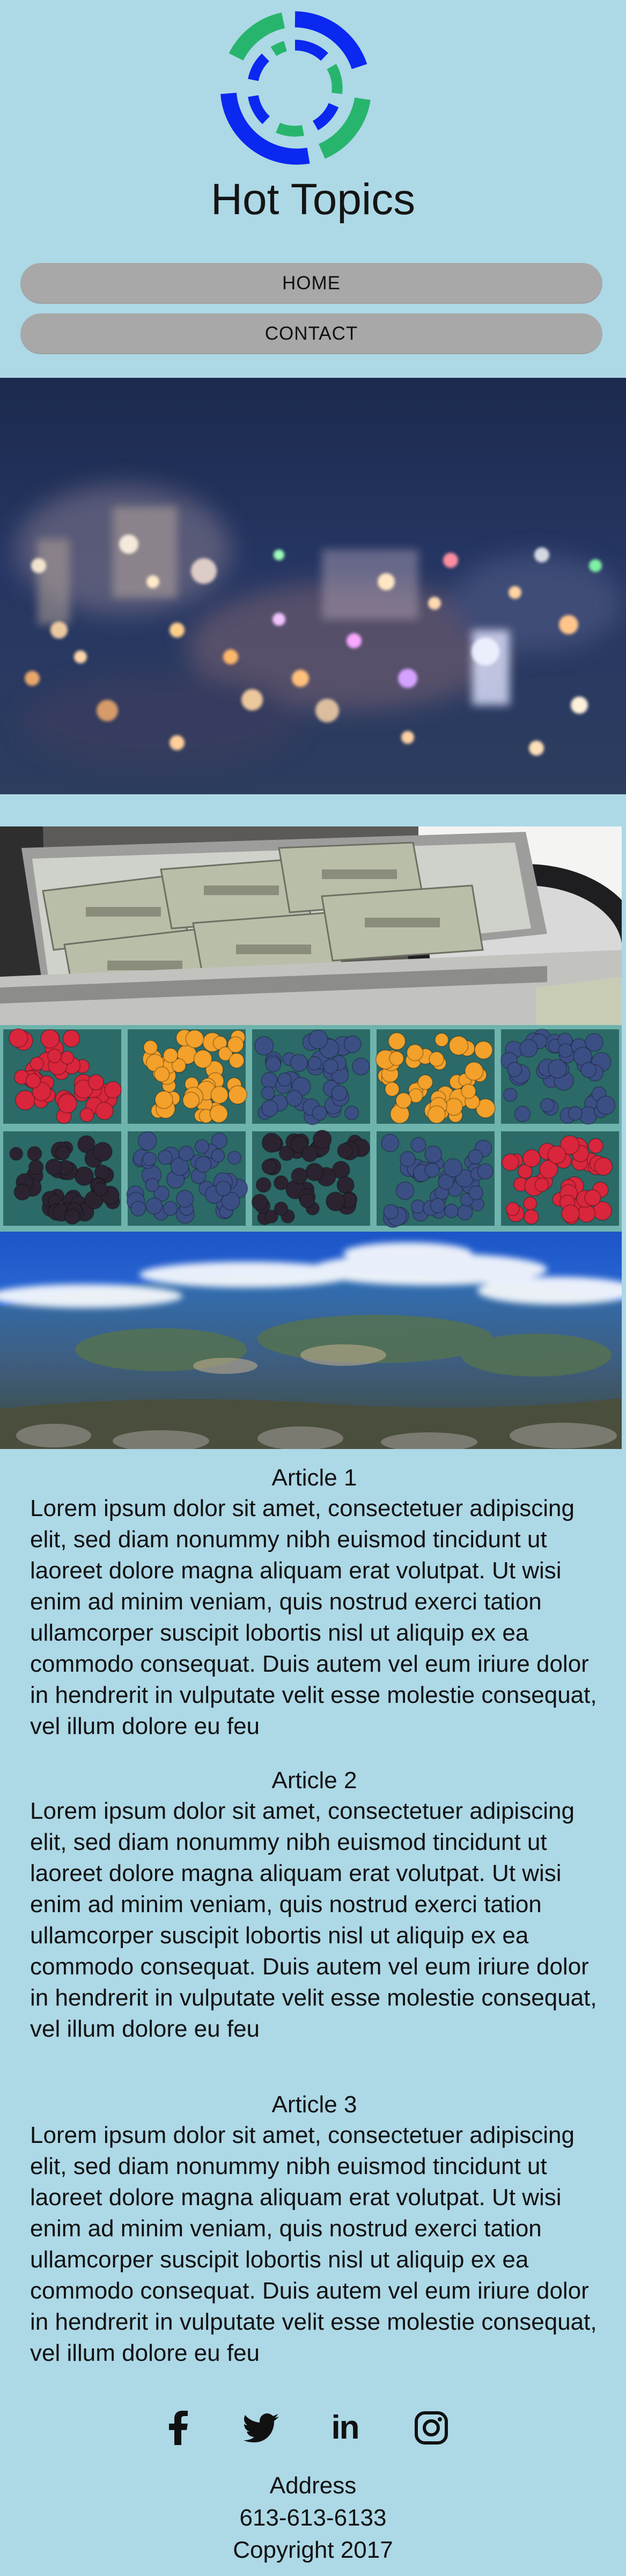  Describe the element at coordinates (314, 1478) in the screenshot. I see `article-title: Article 1` at that location.